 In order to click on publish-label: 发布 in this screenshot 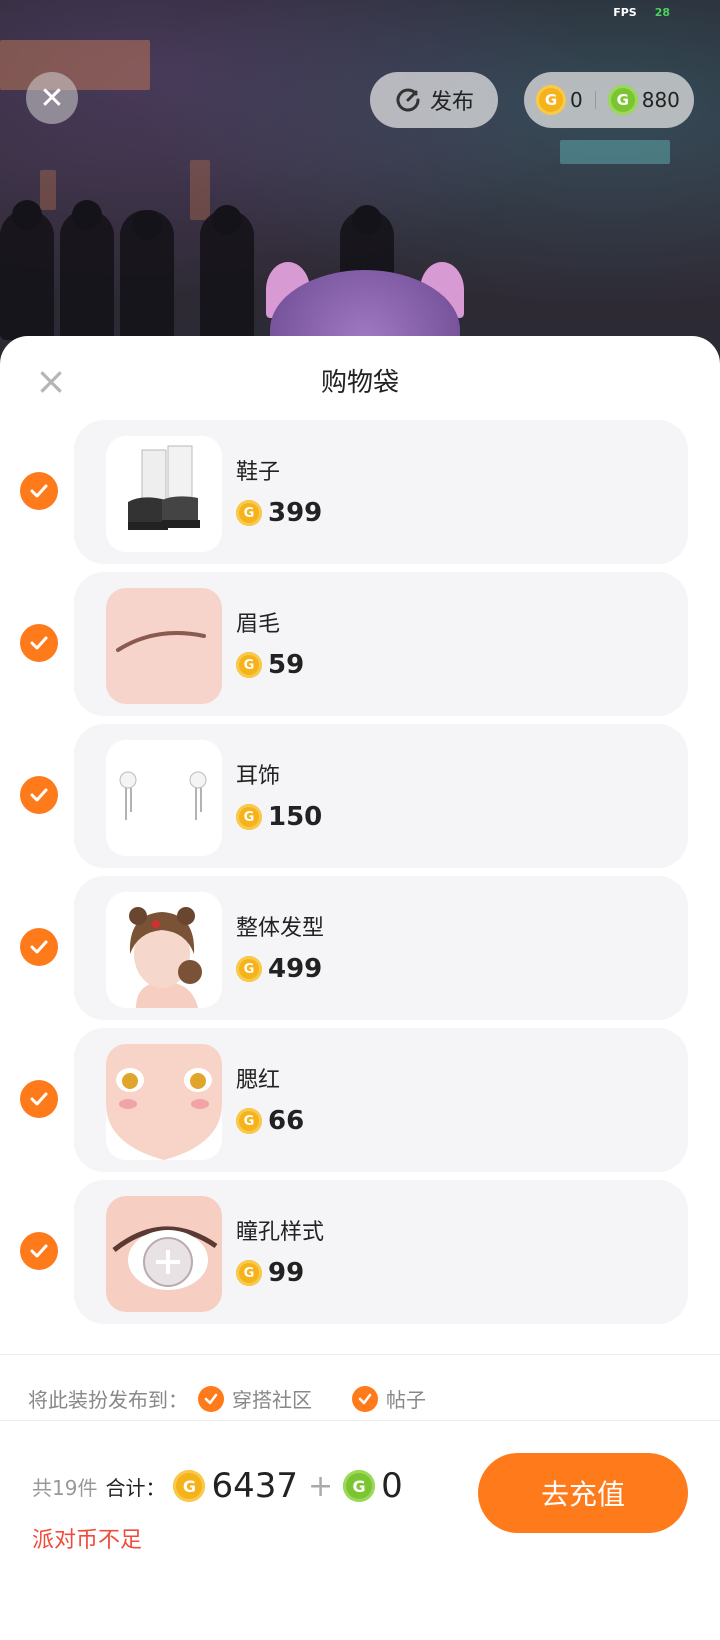, I will do `click(451, 102)`.